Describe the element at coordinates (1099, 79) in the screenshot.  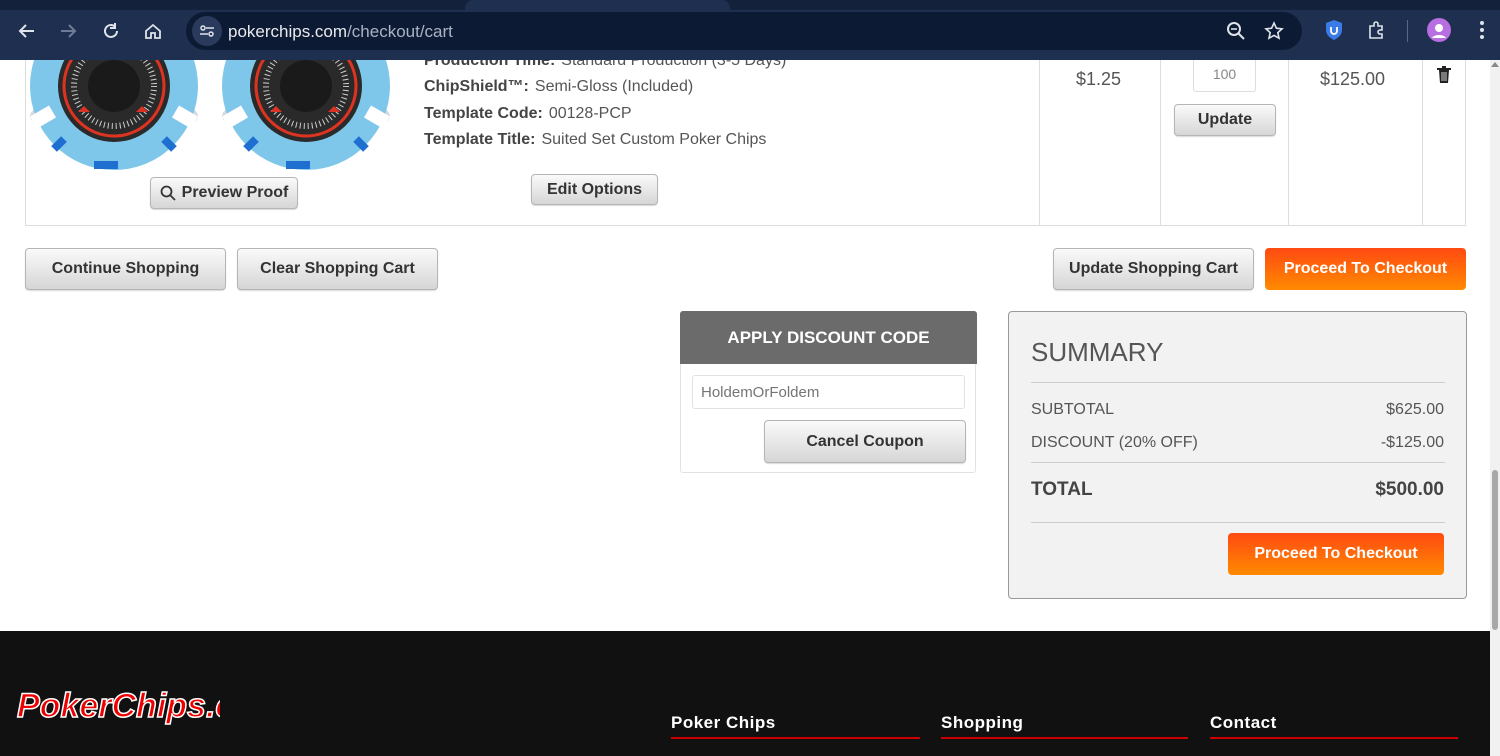
I see `unit-price: $1.25` at that location.